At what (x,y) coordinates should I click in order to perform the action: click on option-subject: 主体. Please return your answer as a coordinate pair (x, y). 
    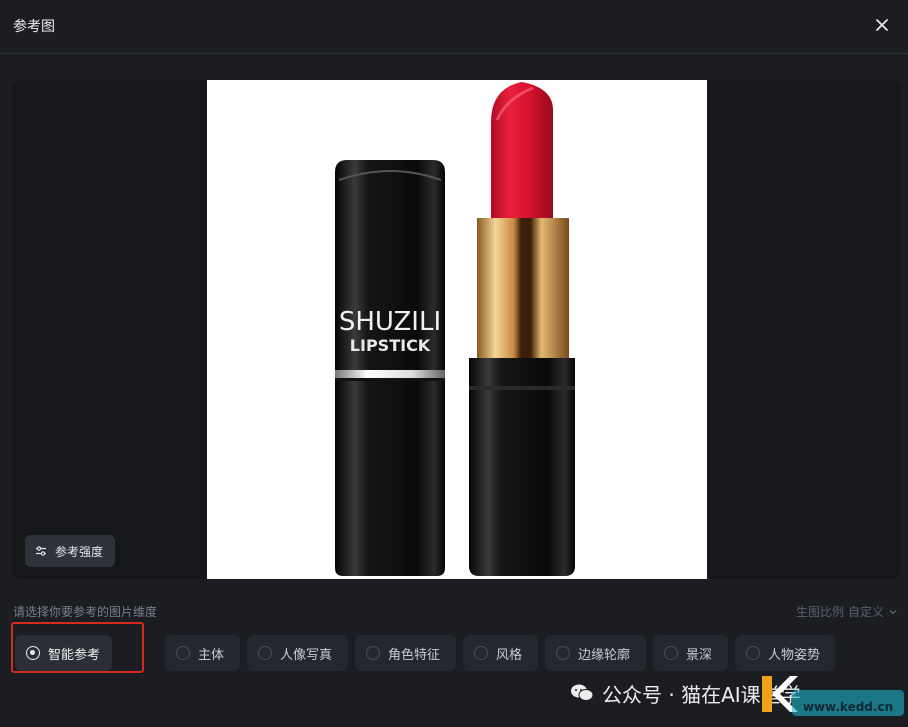
    Looking at the image, I should click on (202, 653).